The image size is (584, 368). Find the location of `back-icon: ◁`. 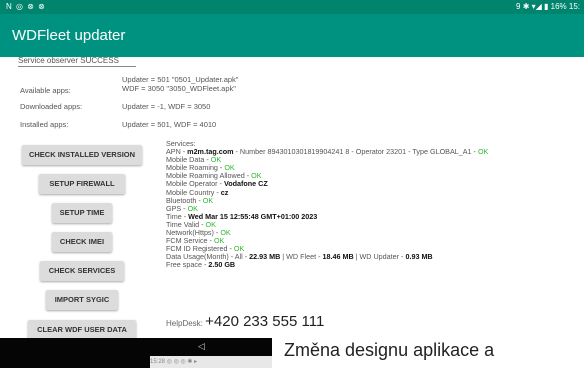

back-icon: ◁ is located at coordinates (201, 346).